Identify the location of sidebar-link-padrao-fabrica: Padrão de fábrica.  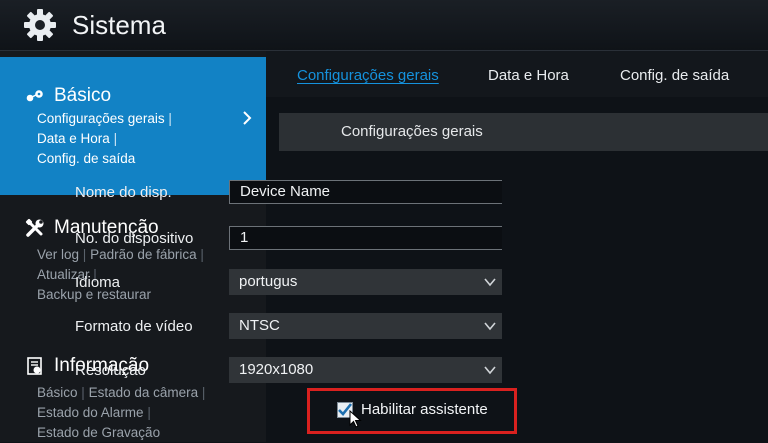
(143, 254).